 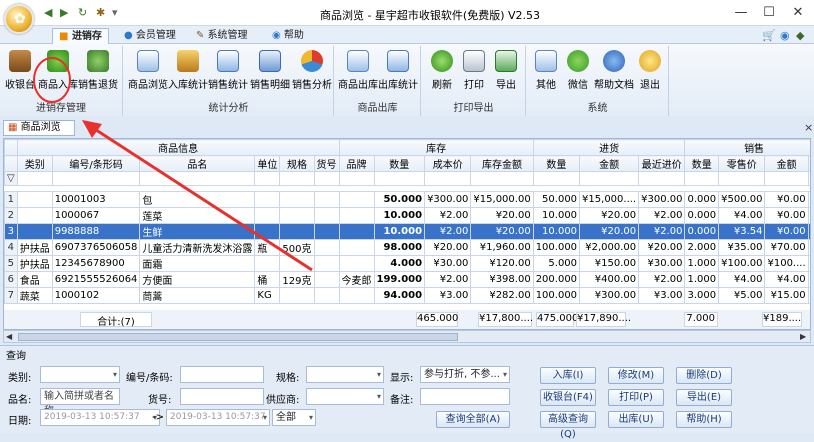 I want to click on column-header: 品名, so click(x=197, y=163).